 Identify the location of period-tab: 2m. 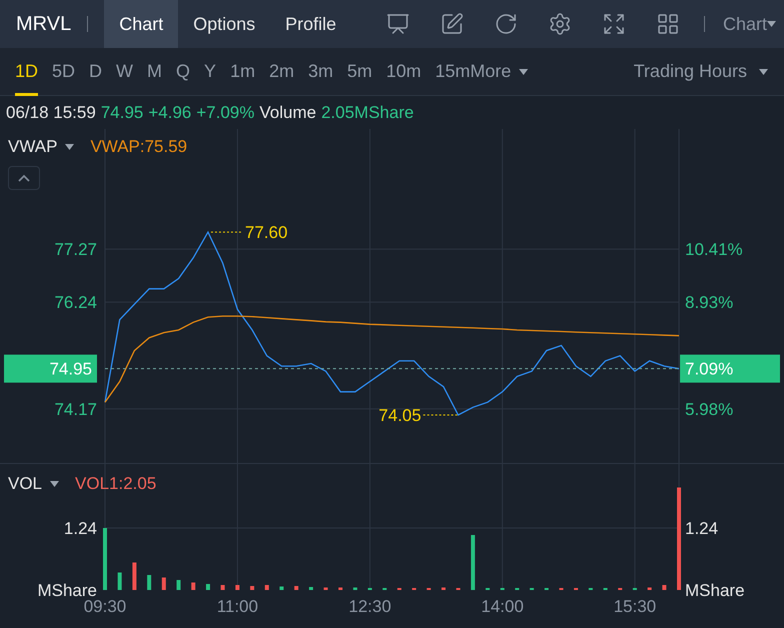
(281, 72).